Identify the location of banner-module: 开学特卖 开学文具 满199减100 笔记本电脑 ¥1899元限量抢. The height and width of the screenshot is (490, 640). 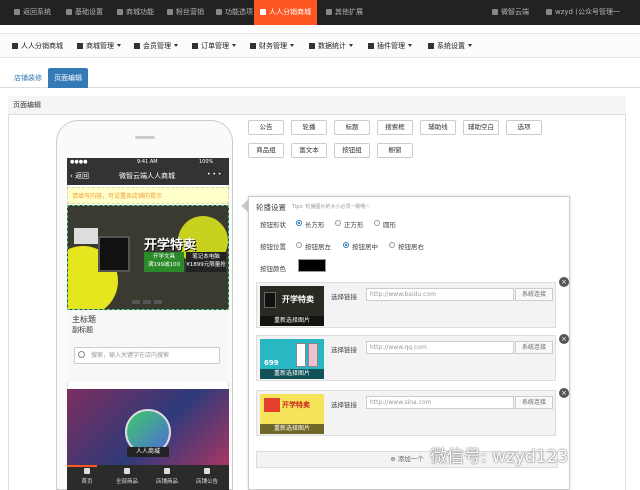
(148, 257).